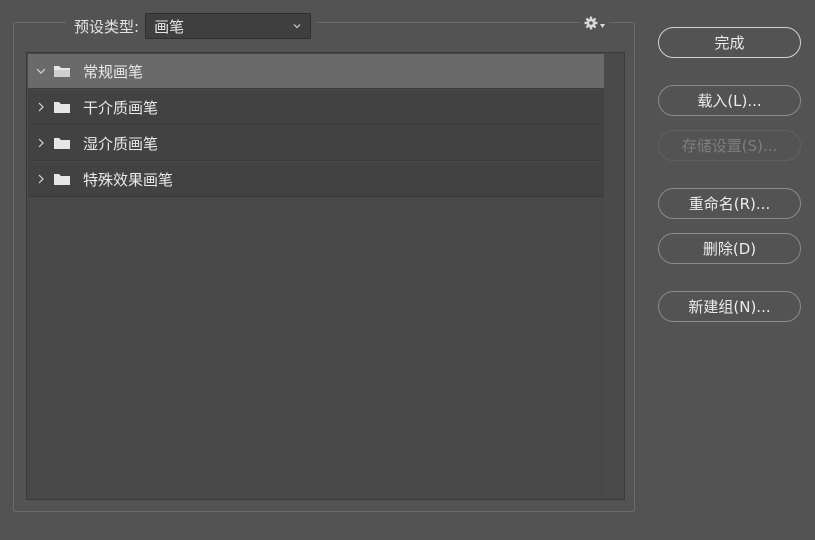 The height and width of the screenshot is (540, 815). I want to click on folder-row: 常规画笔, so click(316, 71).